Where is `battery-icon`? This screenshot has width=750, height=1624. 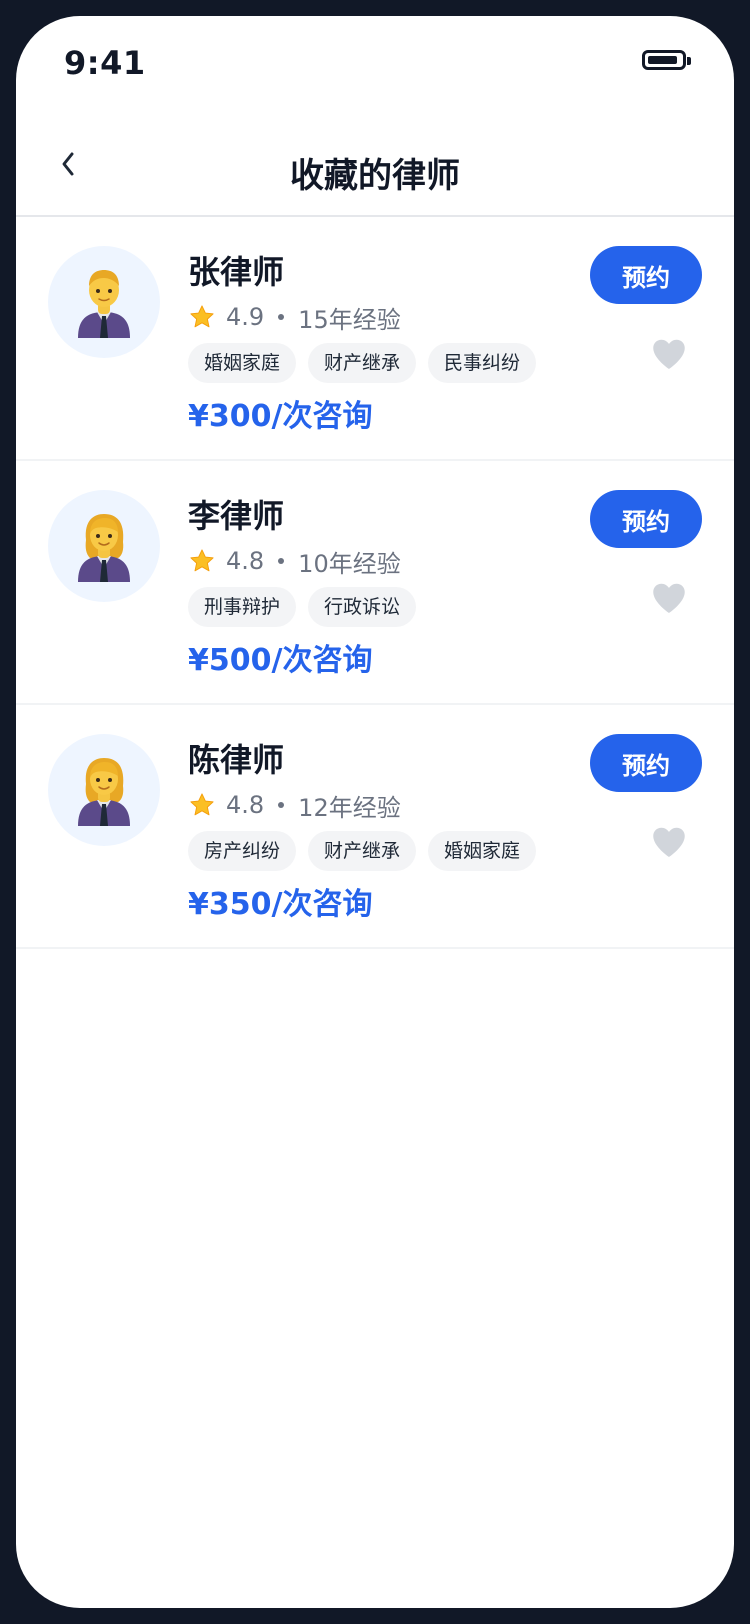 battery-icon is located at coordinates (666, 60).